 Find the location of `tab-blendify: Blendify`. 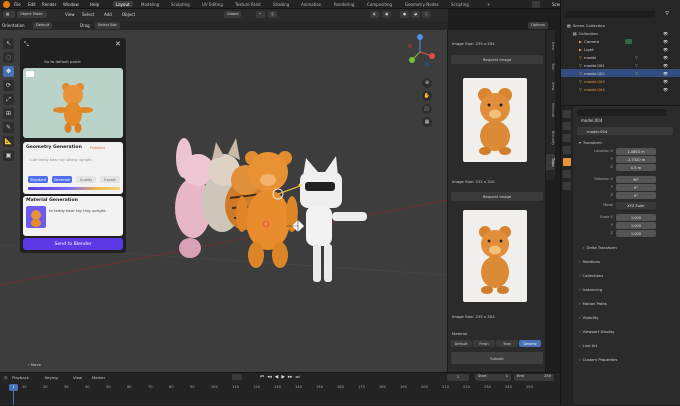

tab-blendify: Blendify is located at coordinates (550, 138).